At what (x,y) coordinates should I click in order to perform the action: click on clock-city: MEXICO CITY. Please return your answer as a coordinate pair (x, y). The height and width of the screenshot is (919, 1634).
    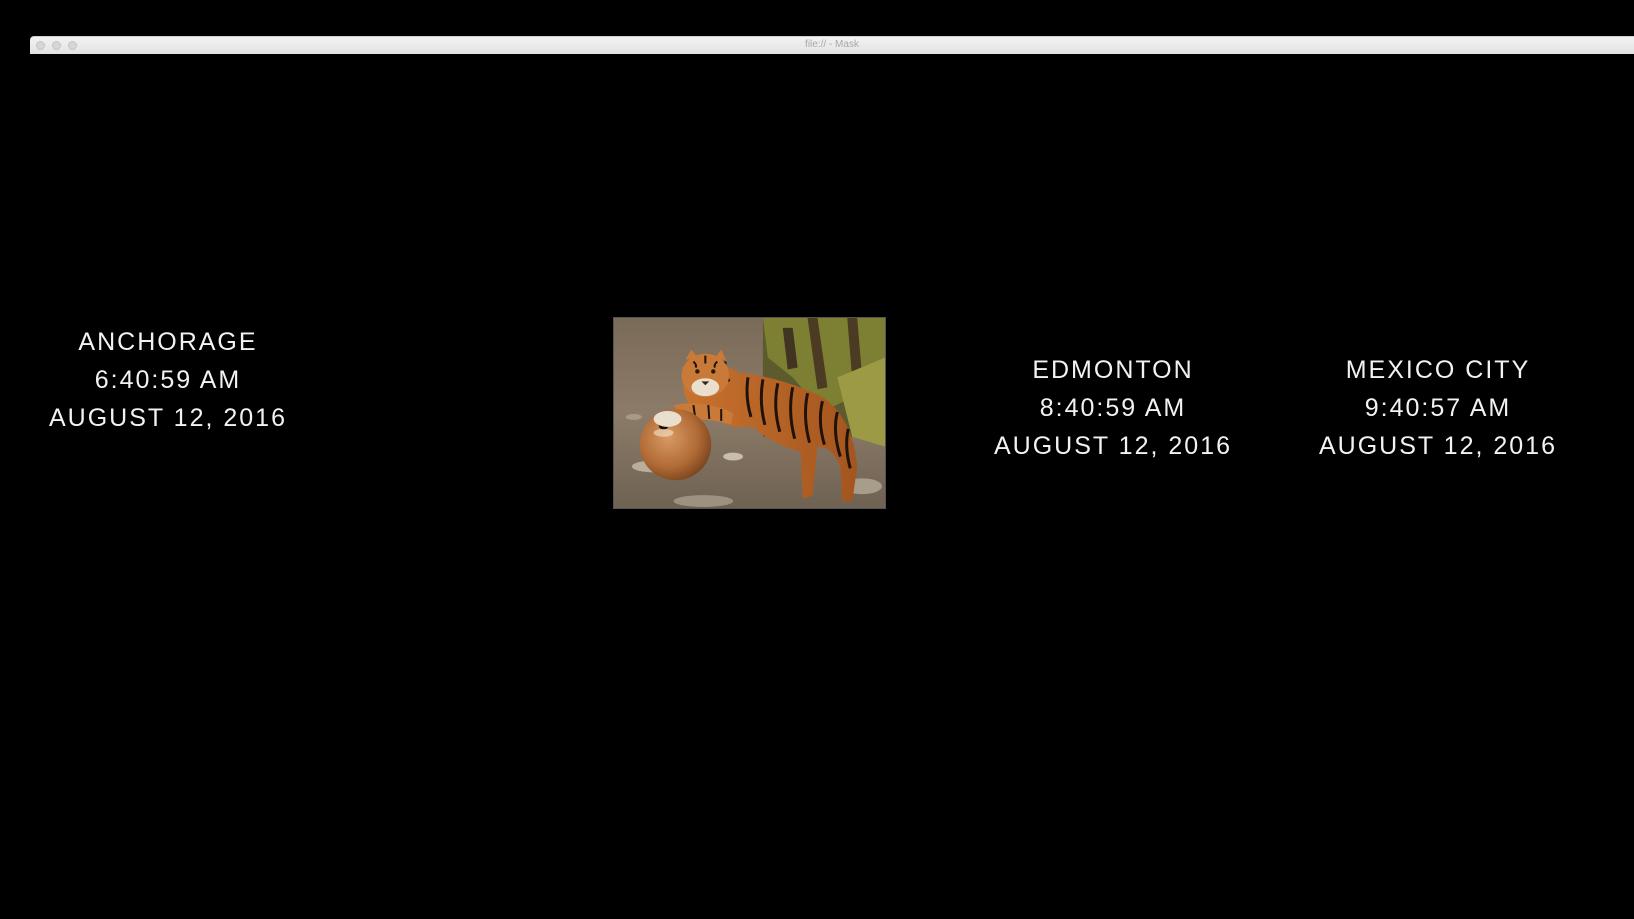
    Looking at the image, I should click on (1438, 370).